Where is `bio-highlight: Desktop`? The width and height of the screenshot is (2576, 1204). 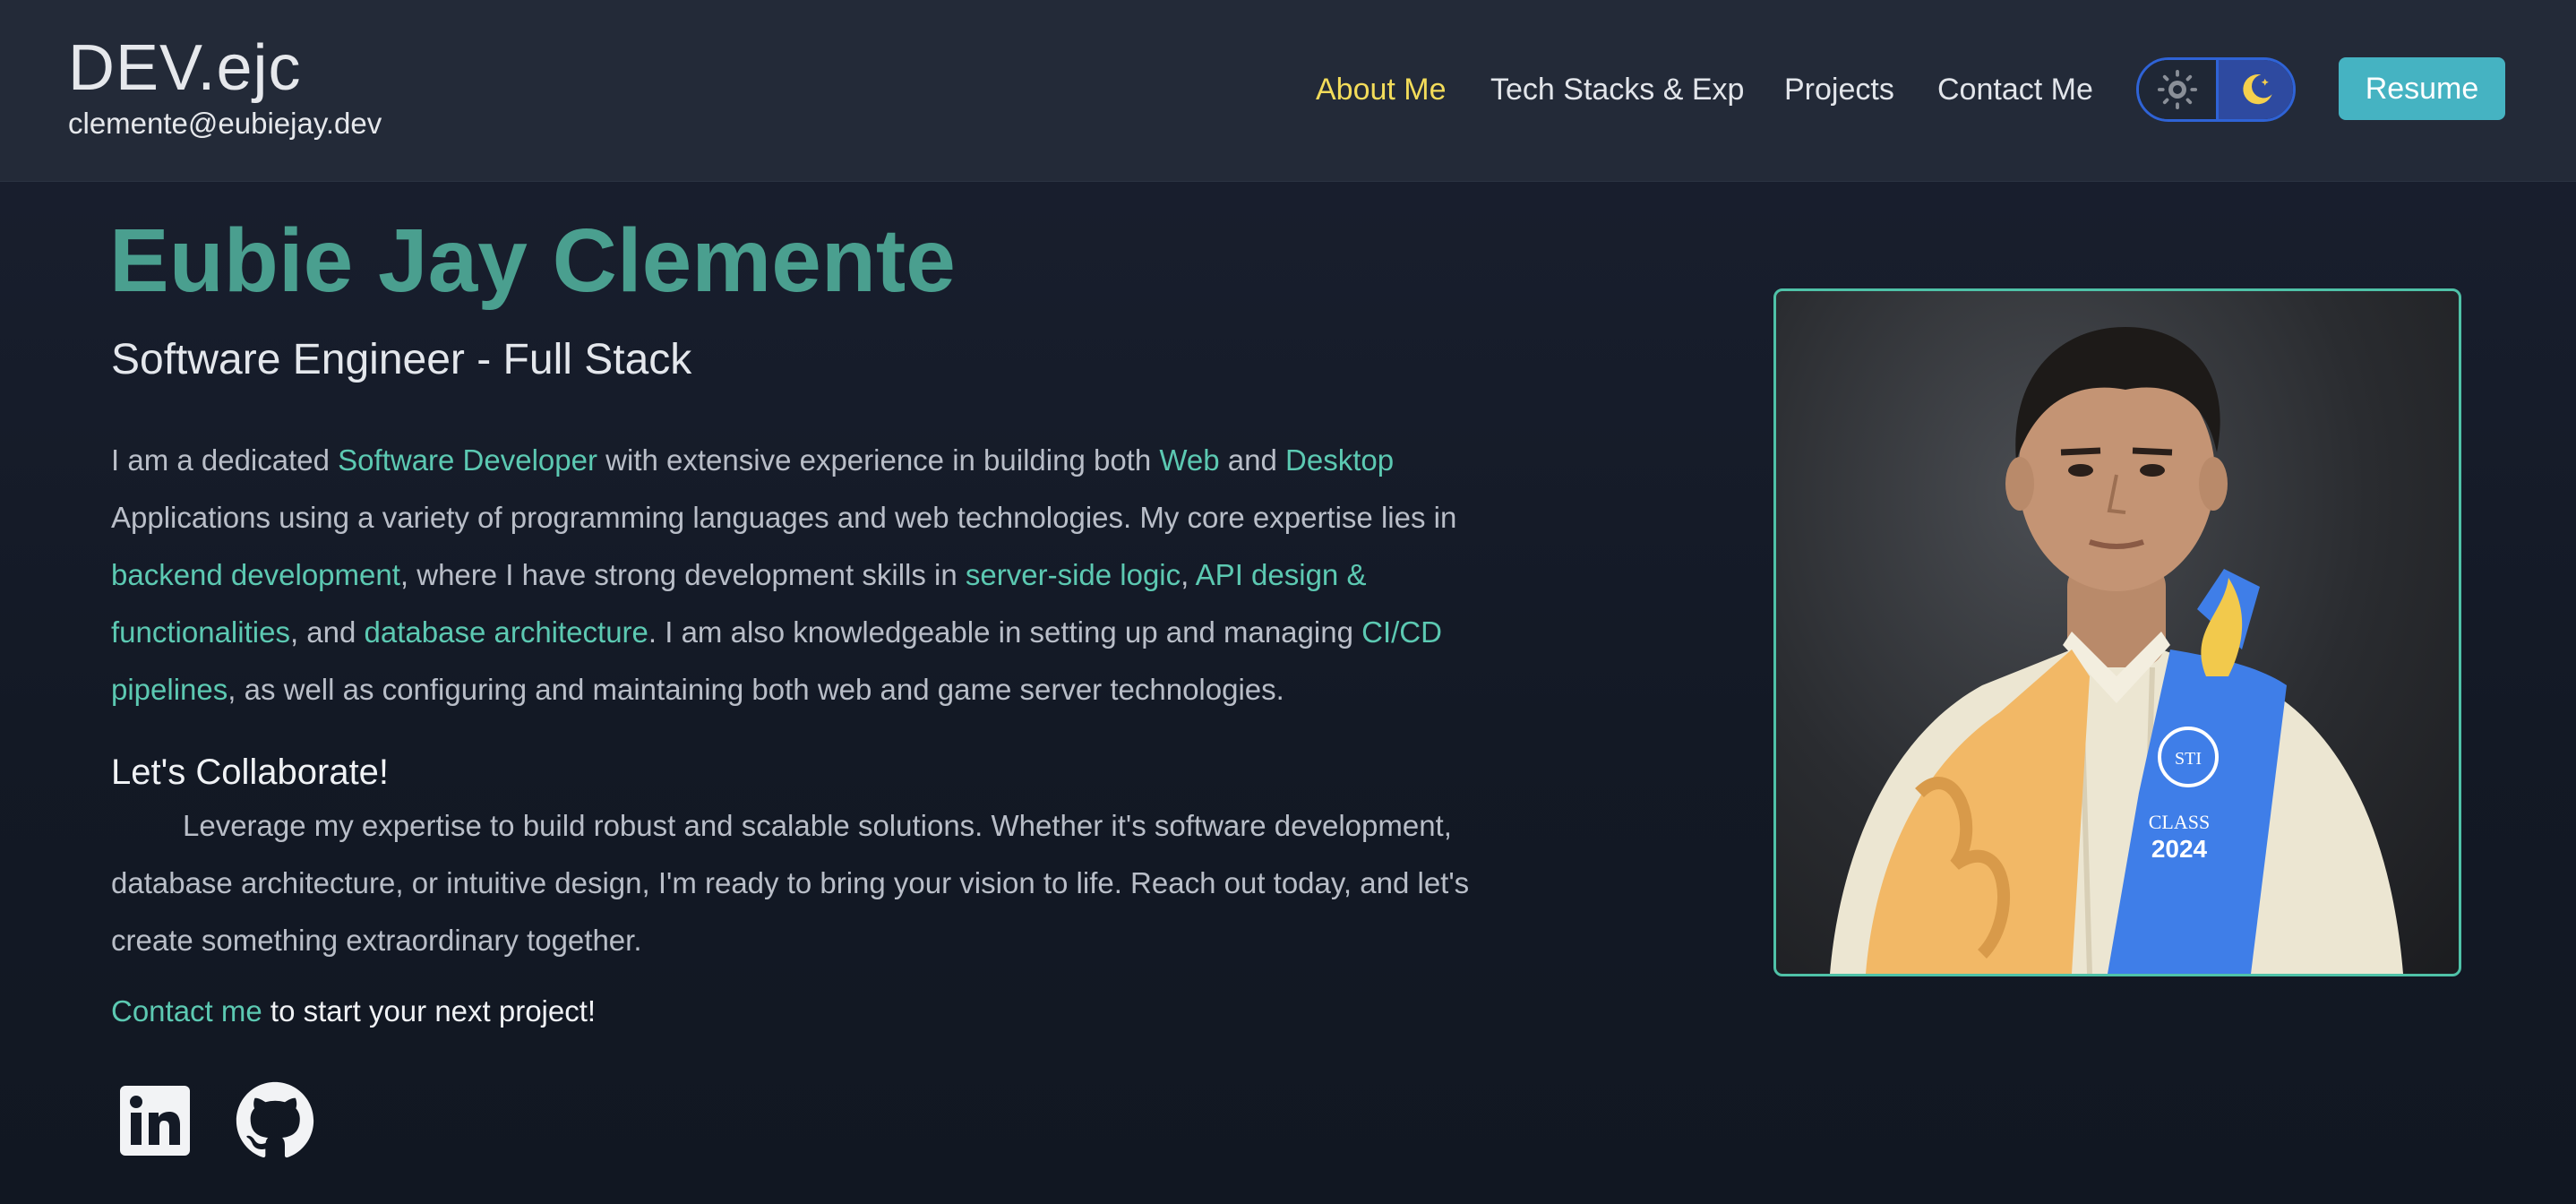
bio-highlight: Desktop is located at coordinates (1340, 460).